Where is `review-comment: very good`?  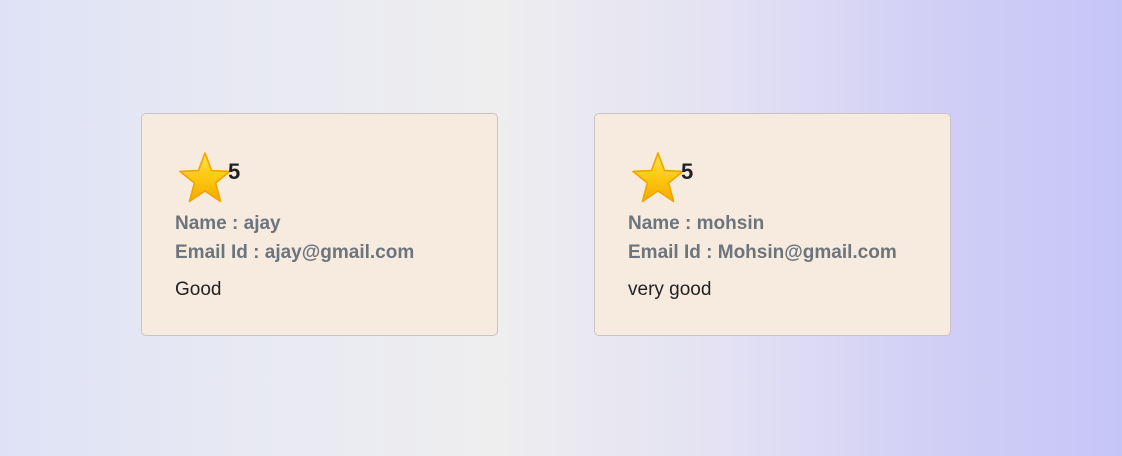
review-comment: very good is located at coordinates (670, 289).